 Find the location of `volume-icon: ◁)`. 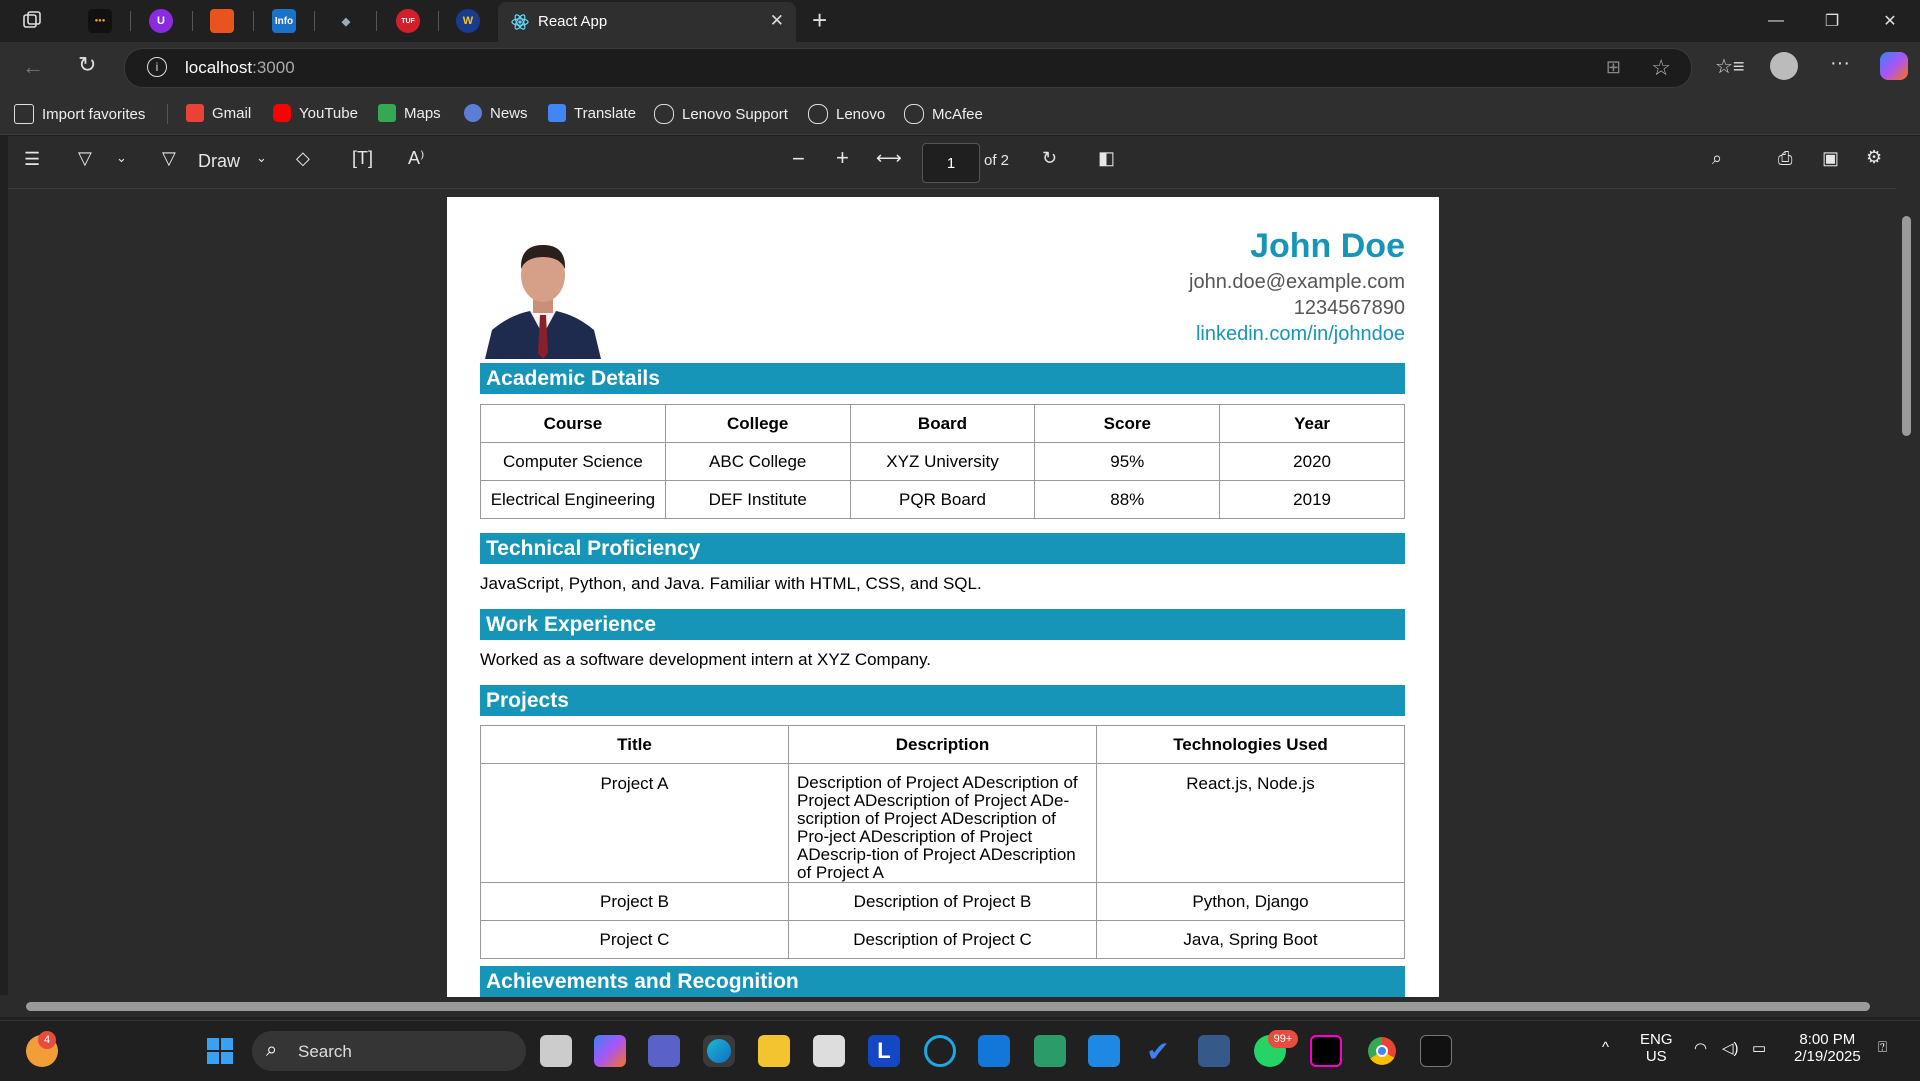

volume-icon: ◁) is located at coordinates (1730, 1048).